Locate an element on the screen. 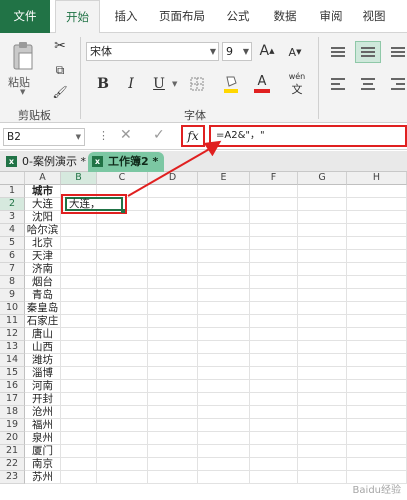 The width and height of the screenshot is (407, 500). cell-e15 is located at coordinates (224, 373).